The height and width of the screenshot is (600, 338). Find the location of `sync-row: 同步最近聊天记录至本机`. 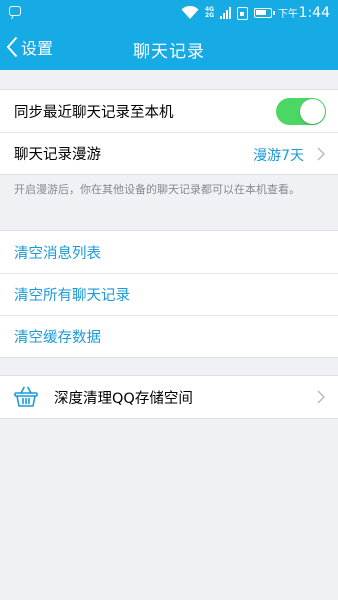

sync-row: 同步最近聊天记录至本机 is located at coordinates (169, 111).